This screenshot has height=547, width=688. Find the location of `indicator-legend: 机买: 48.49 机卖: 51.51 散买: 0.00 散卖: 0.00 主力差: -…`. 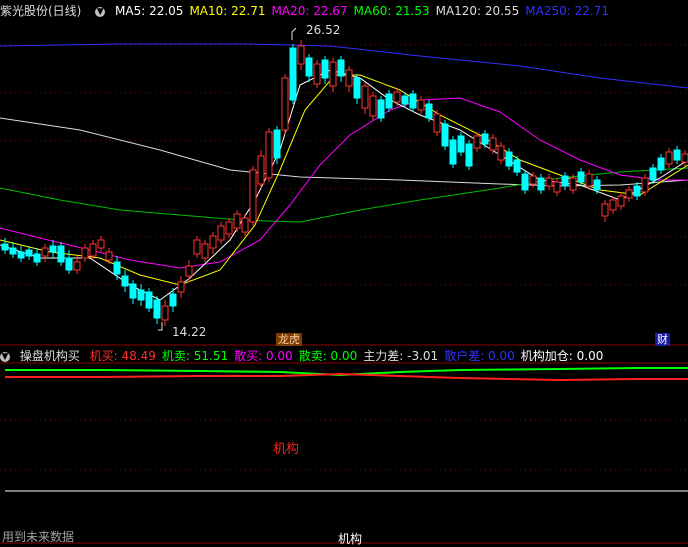

indicator-legend: 机买: 48.49 机卖: 51.51 散买: 0.00 散卖: 0.00 主力差: -… is located at coordinates (350, 356).